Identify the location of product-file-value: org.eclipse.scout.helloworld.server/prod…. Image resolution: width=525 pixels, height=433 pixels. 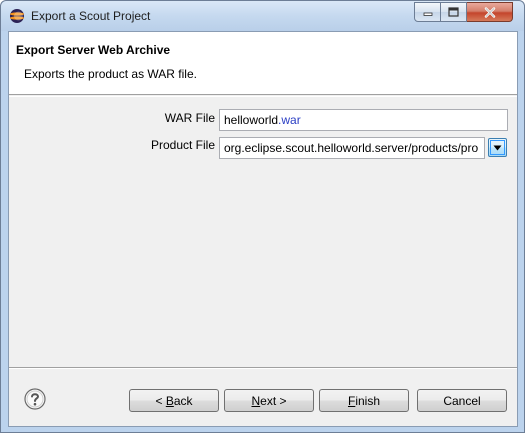
(351, 148).